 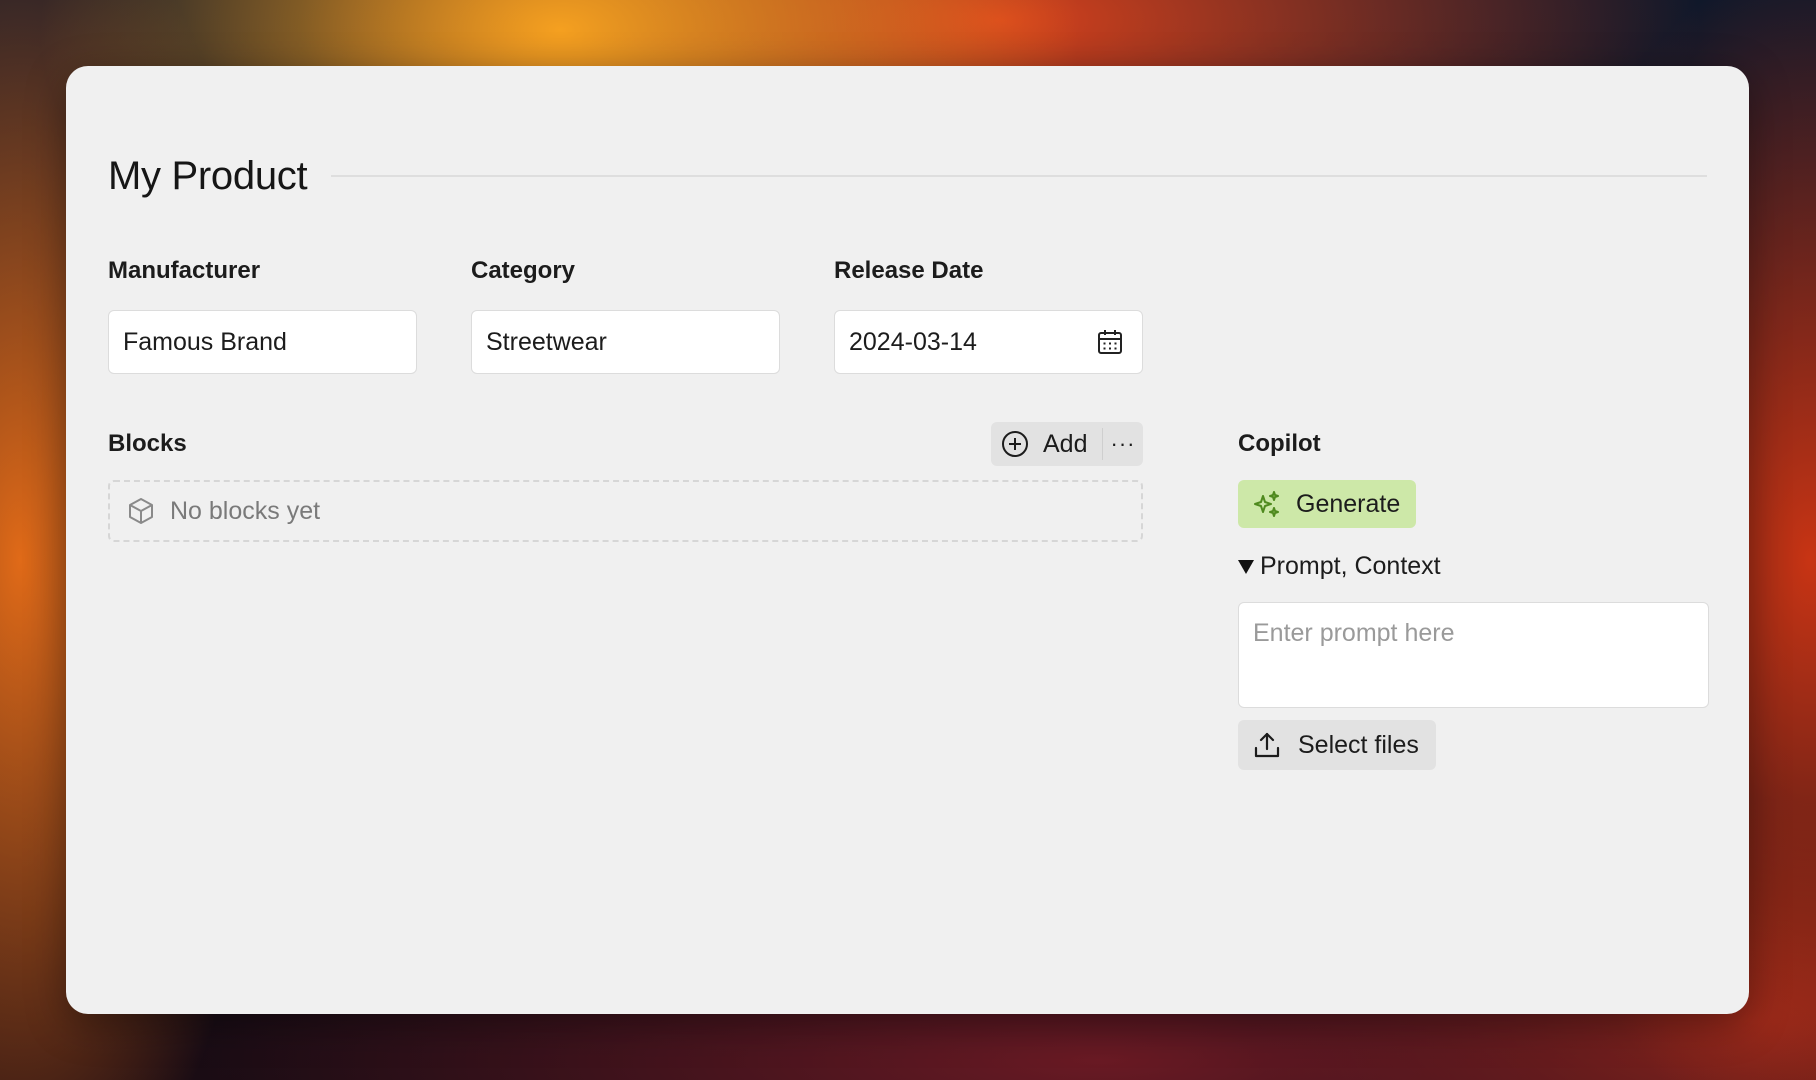 What do you see at coordinates (1350, 565) in the screenshot?
I see `prompt-context-summary: Prompt, Context` at bounding box center [1350, 565].